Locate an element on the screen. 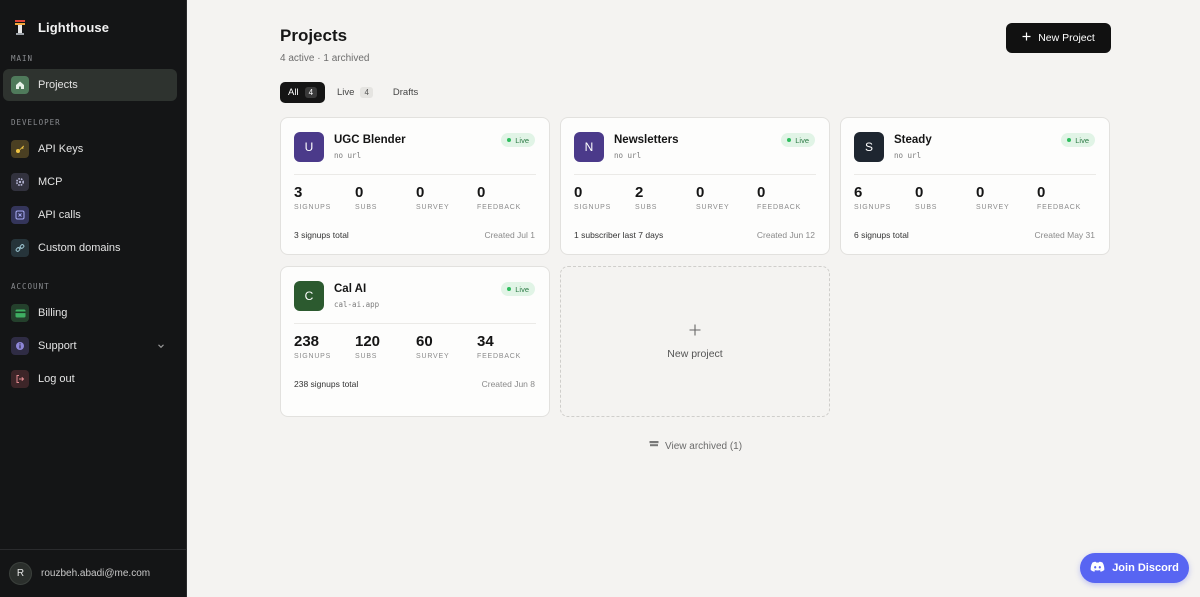 This screenshot has width=1200, height=597. logout-icon is located at coordinates (20, 379).